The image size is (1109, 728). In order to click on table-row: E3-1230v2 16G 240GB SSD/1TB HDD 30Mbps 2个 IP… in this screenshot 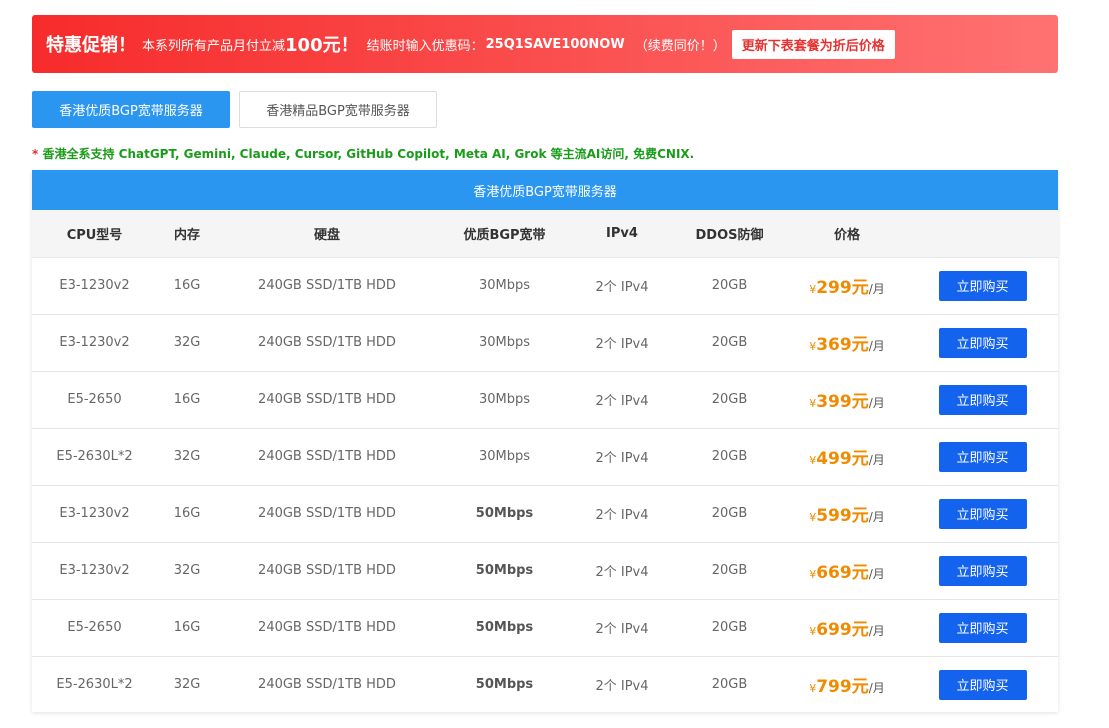, I will do `click(545, 285)`.